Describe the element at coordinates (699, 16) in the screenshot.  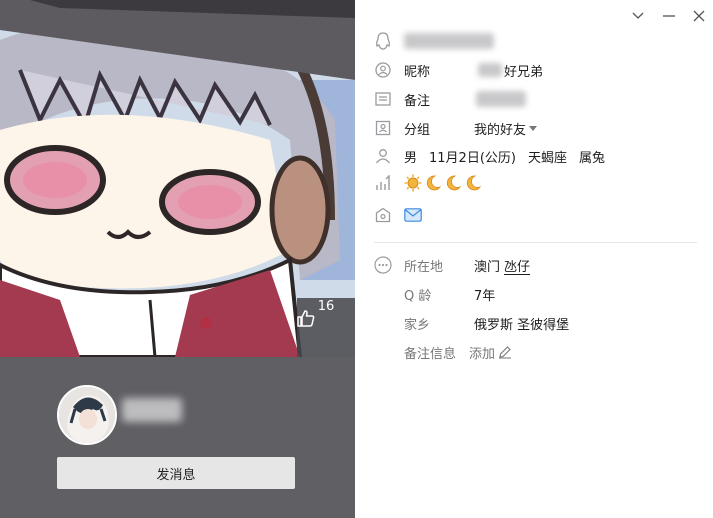
I see `close-icon` at that location.